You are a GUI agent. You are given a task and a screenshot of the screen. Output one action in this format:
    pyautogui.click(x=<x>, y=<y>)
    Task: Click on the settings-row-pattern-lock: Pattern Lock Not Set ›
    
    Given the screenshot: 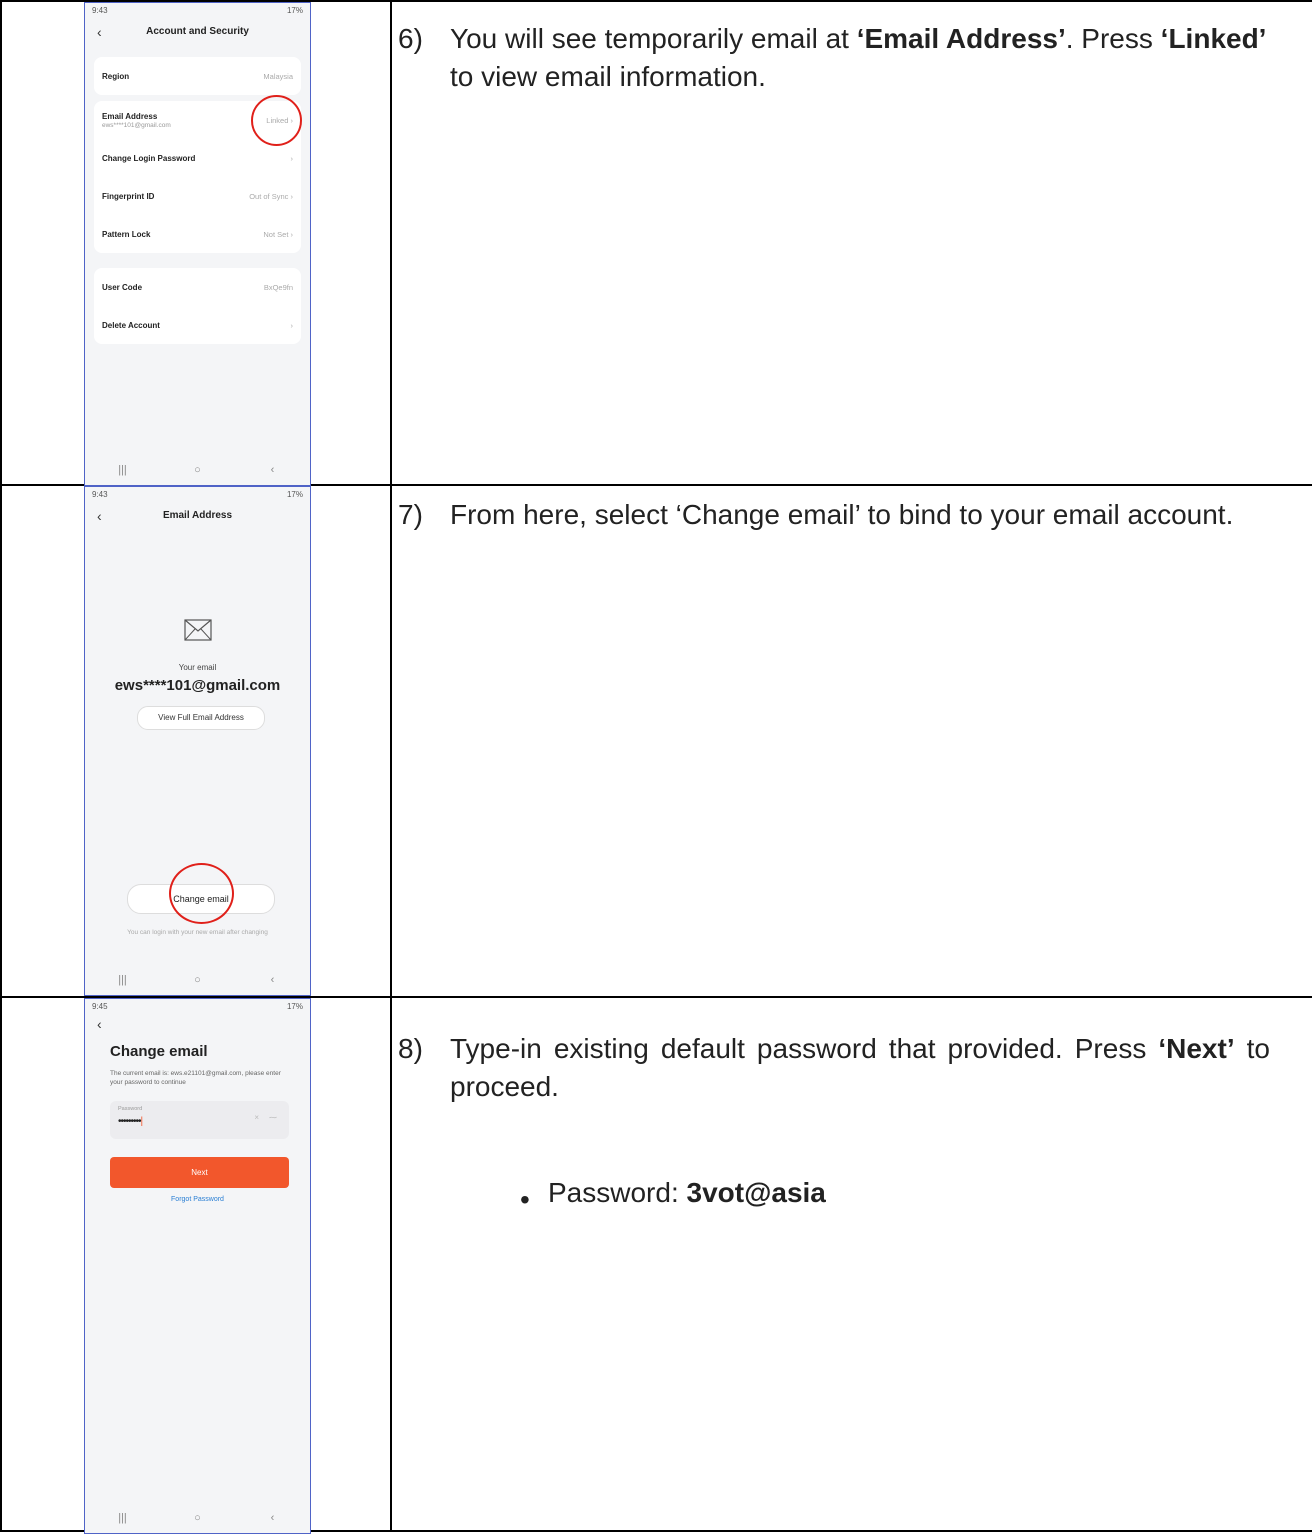 What is the action you would take?
    pyautogui.click(x=197, y=234)
    